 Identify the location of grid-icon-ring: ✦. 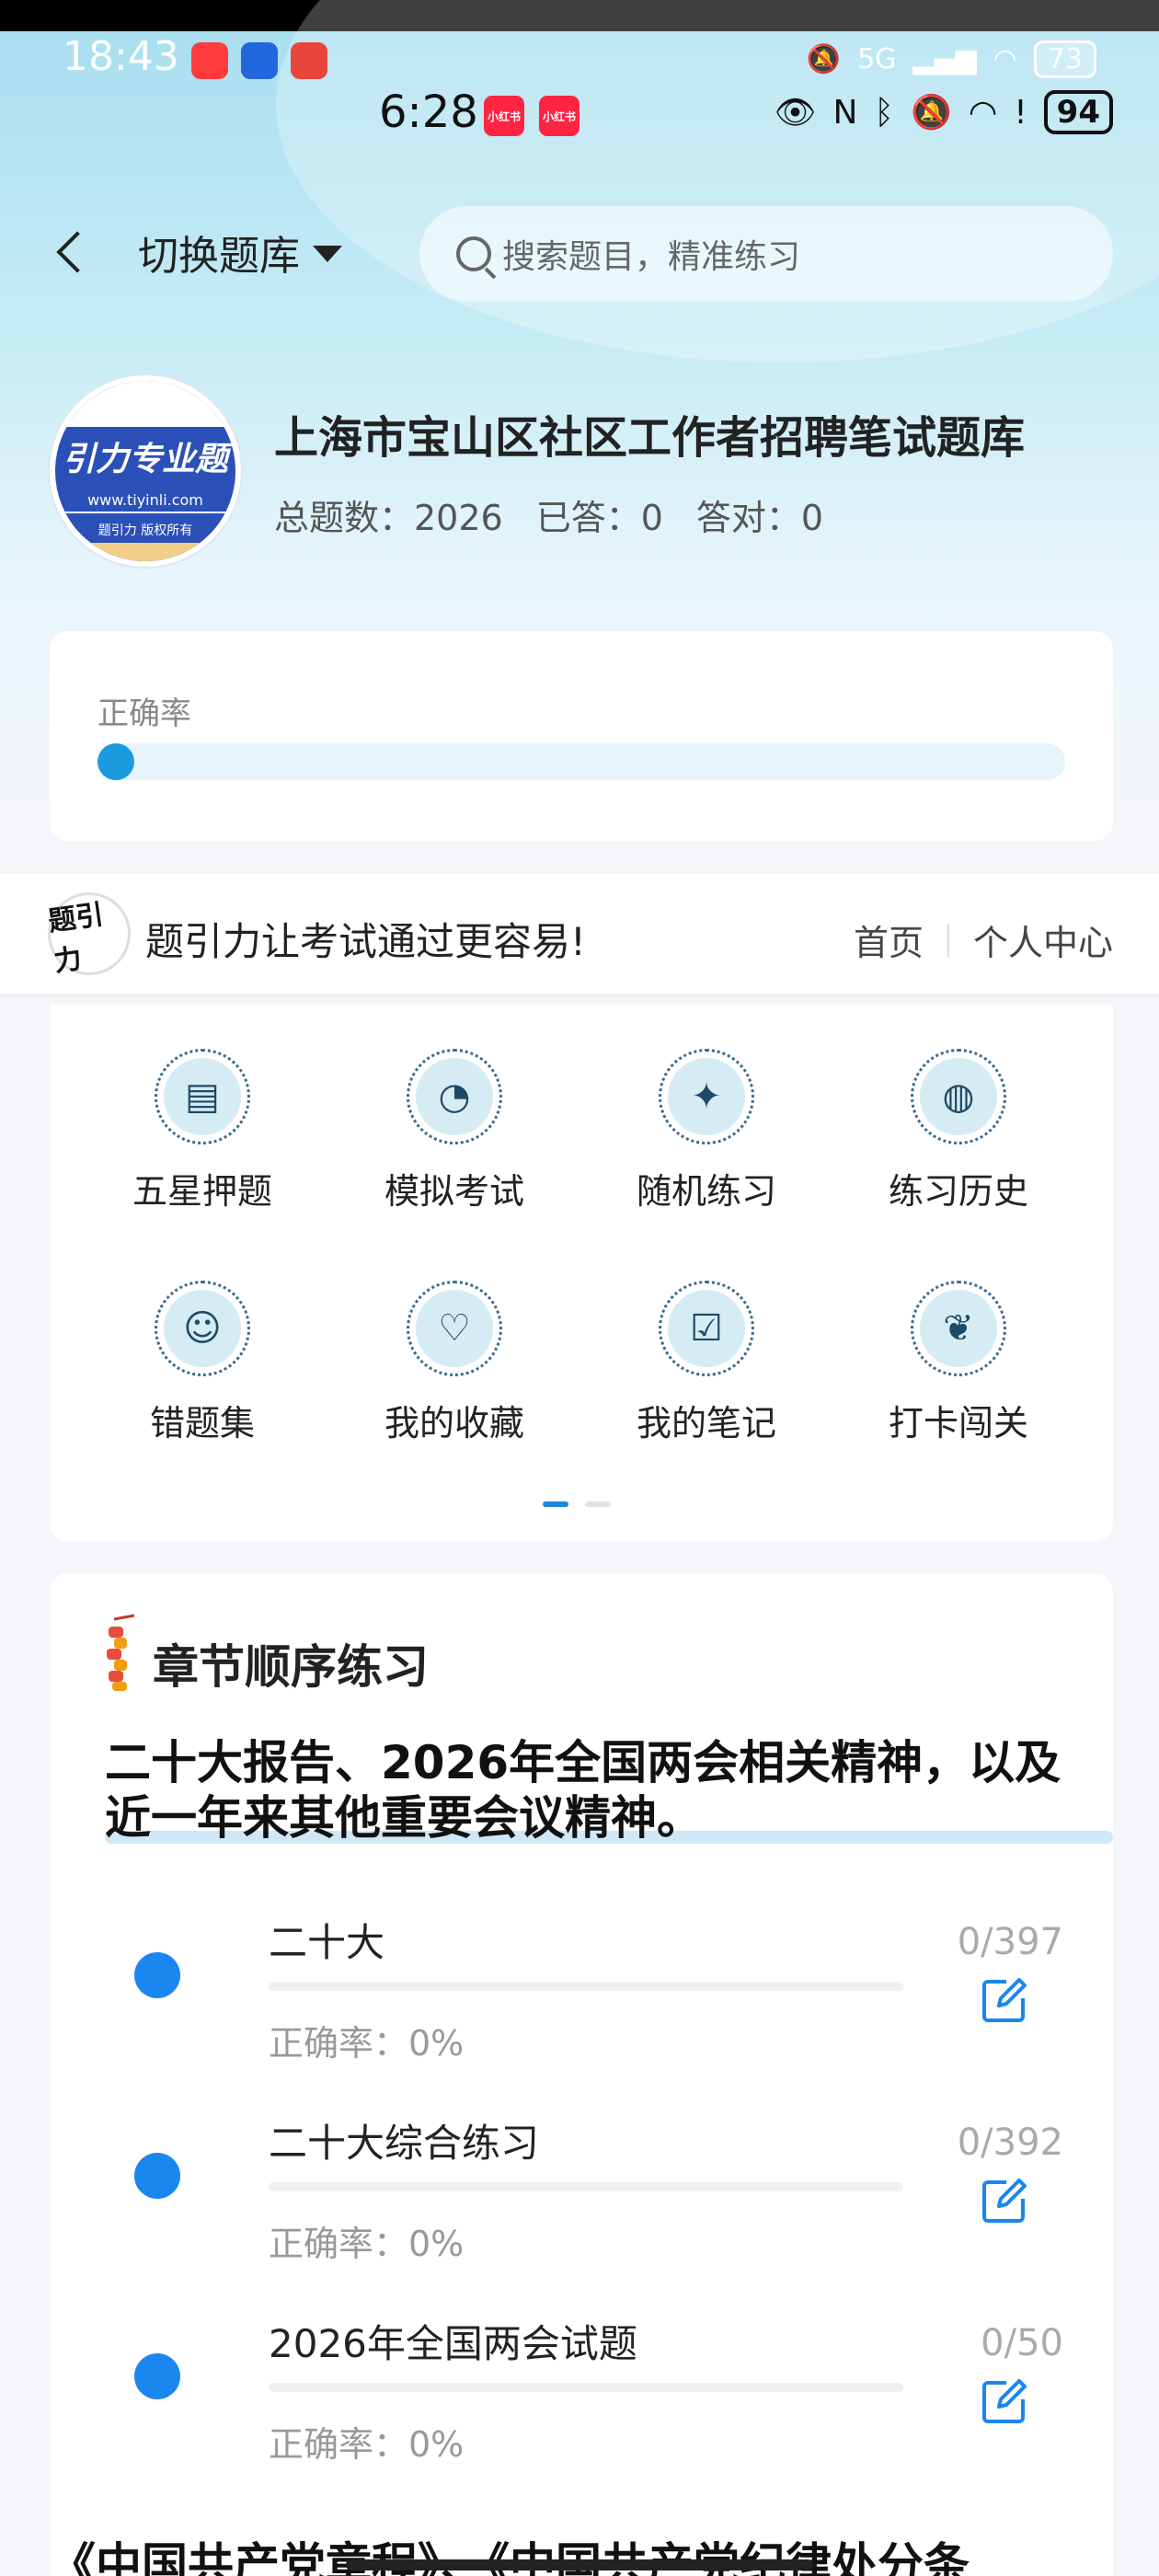
(706, 1096).